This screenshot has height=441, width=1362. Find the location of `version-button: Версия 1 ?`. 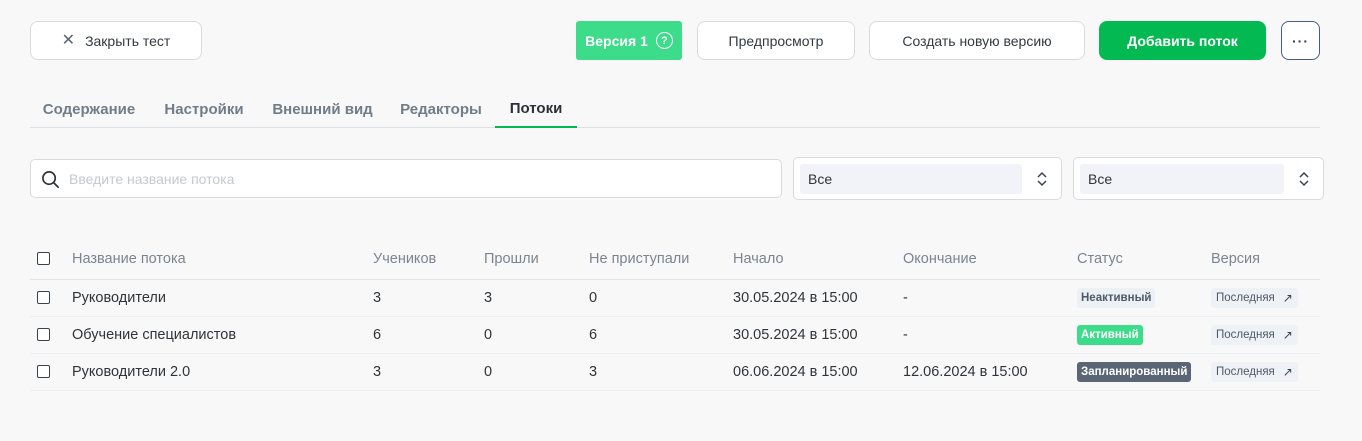

version-button: Версия 1 ? is located at coordinates (629, 40).